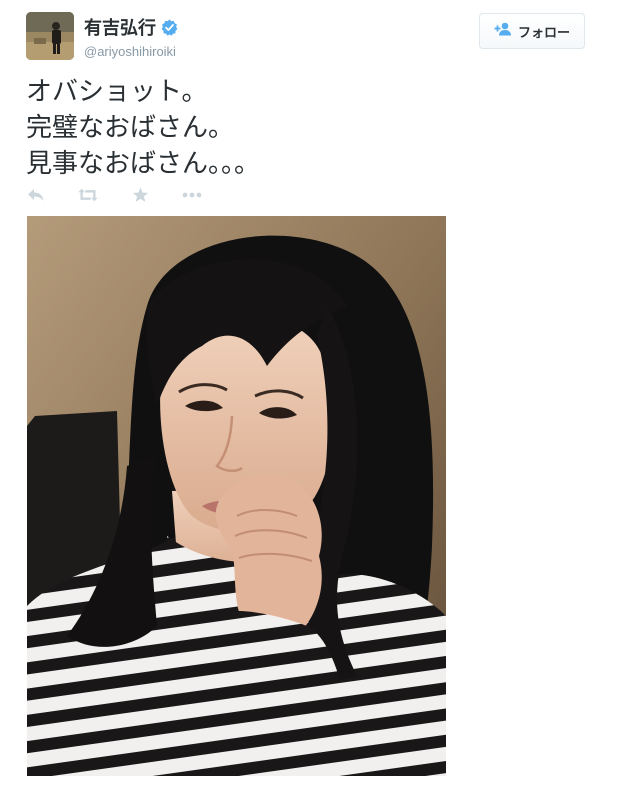 Image resolution: width=620 pixels, height=795 pixels. What do you see at coordinates (306, 128) in the screenshot?
I see `tweet-text: オバショット。 完璧なおばさん。 見事なおばさん。。。` at bounding box center [306, 128].